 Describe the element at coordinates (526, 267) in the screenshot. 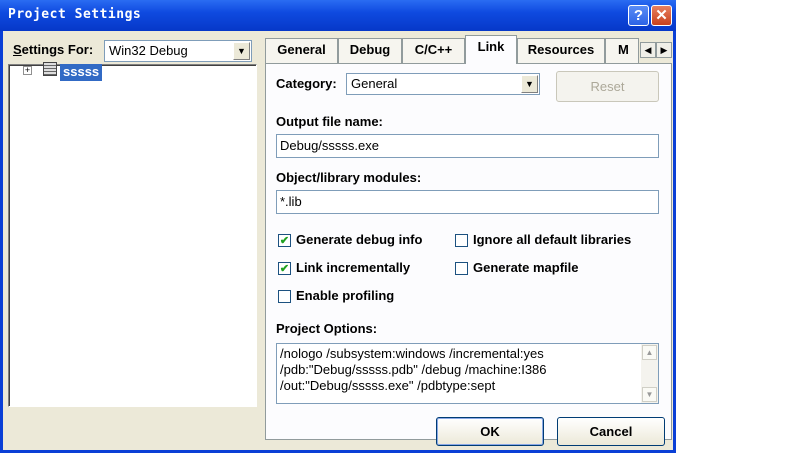

I see `generate-mapfile-label: Generate mapfile` at that location.